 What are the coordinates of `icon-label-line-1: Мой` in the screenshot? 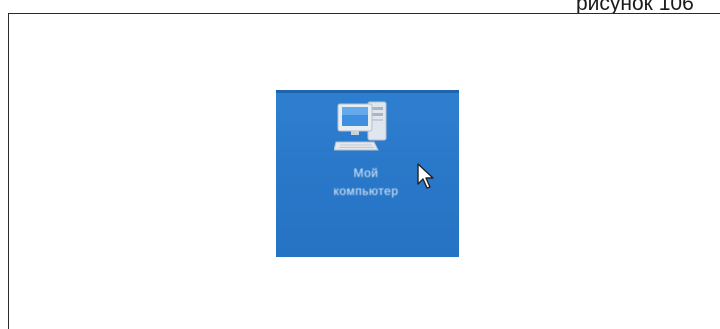 It's located at (366, 173).